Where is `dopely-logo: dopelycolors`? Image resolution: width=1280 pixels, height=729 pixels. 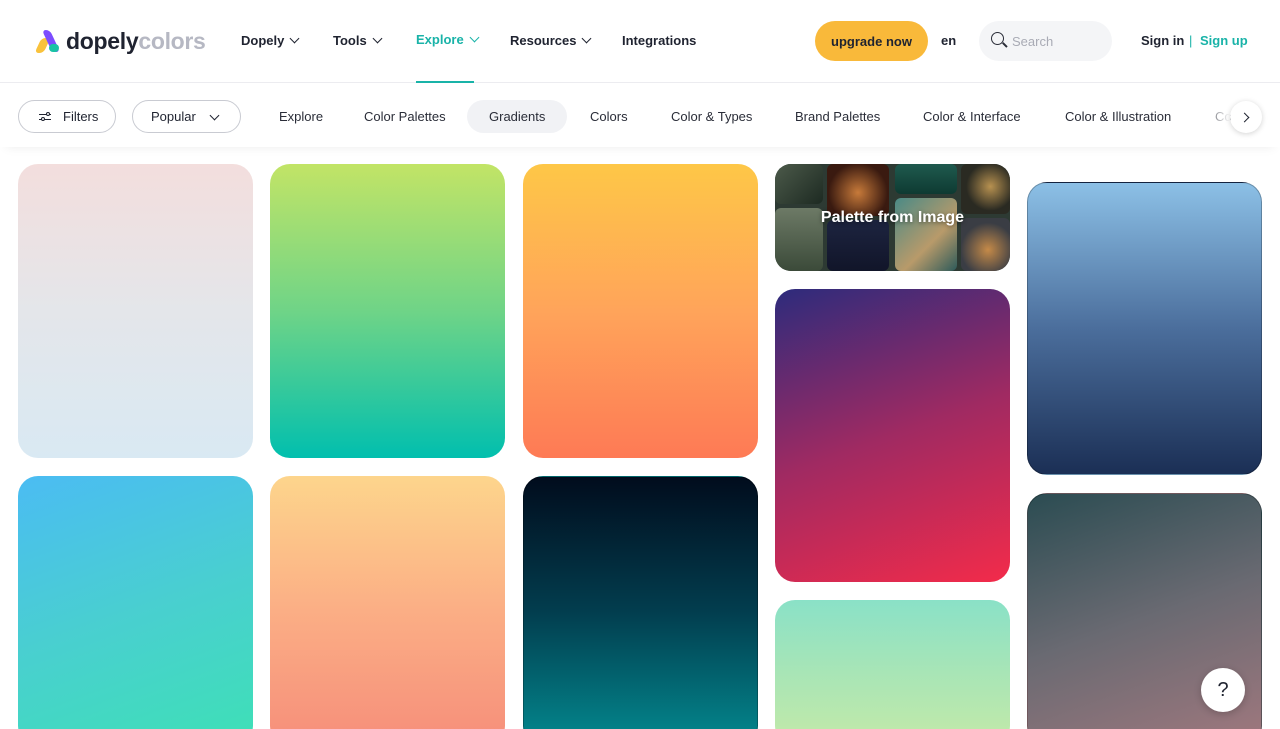 dopely-logo: dopelycolors is located at coordinates (120, 41).